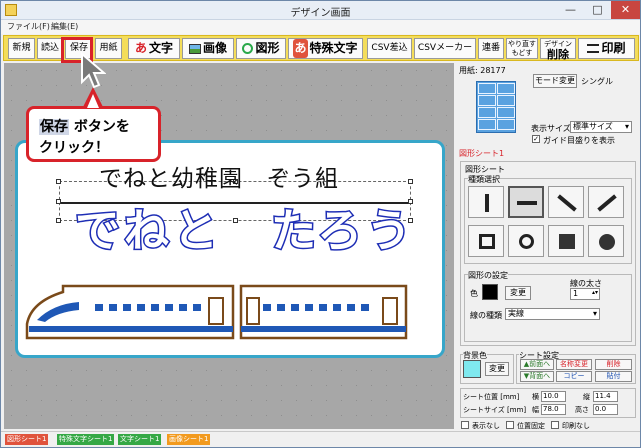  What do you see at coordinates (553, 409) in the screenshot?
I see `width-input: 78.0` at bounding box center [553, 409].